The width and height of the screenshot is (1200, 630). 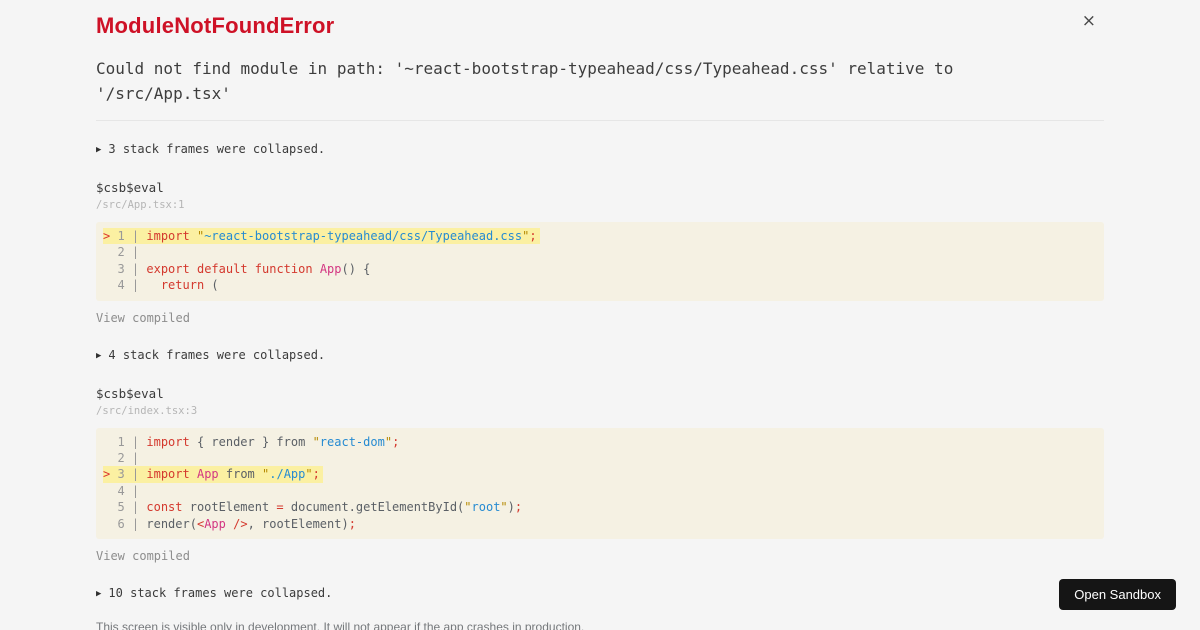 What do you see at coordinates (132, 490) in the screenshot?
I see `code-line: 4 |` at bounding box center [132, 490].